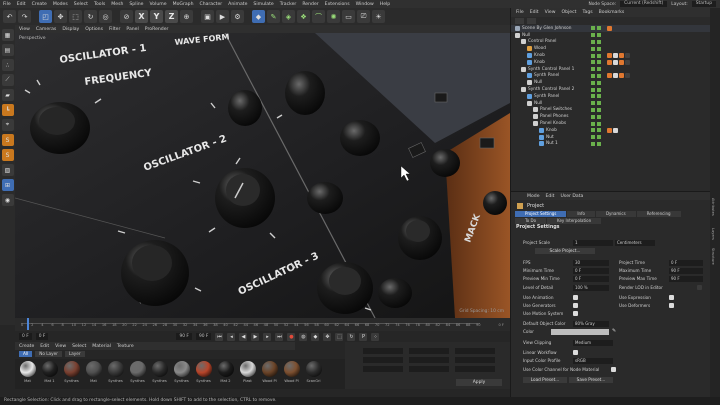  What do you see at coordinates (610, 123) in the screenshot?
I see `object-row: Panel Knobs` at bounding box center [610, 123].